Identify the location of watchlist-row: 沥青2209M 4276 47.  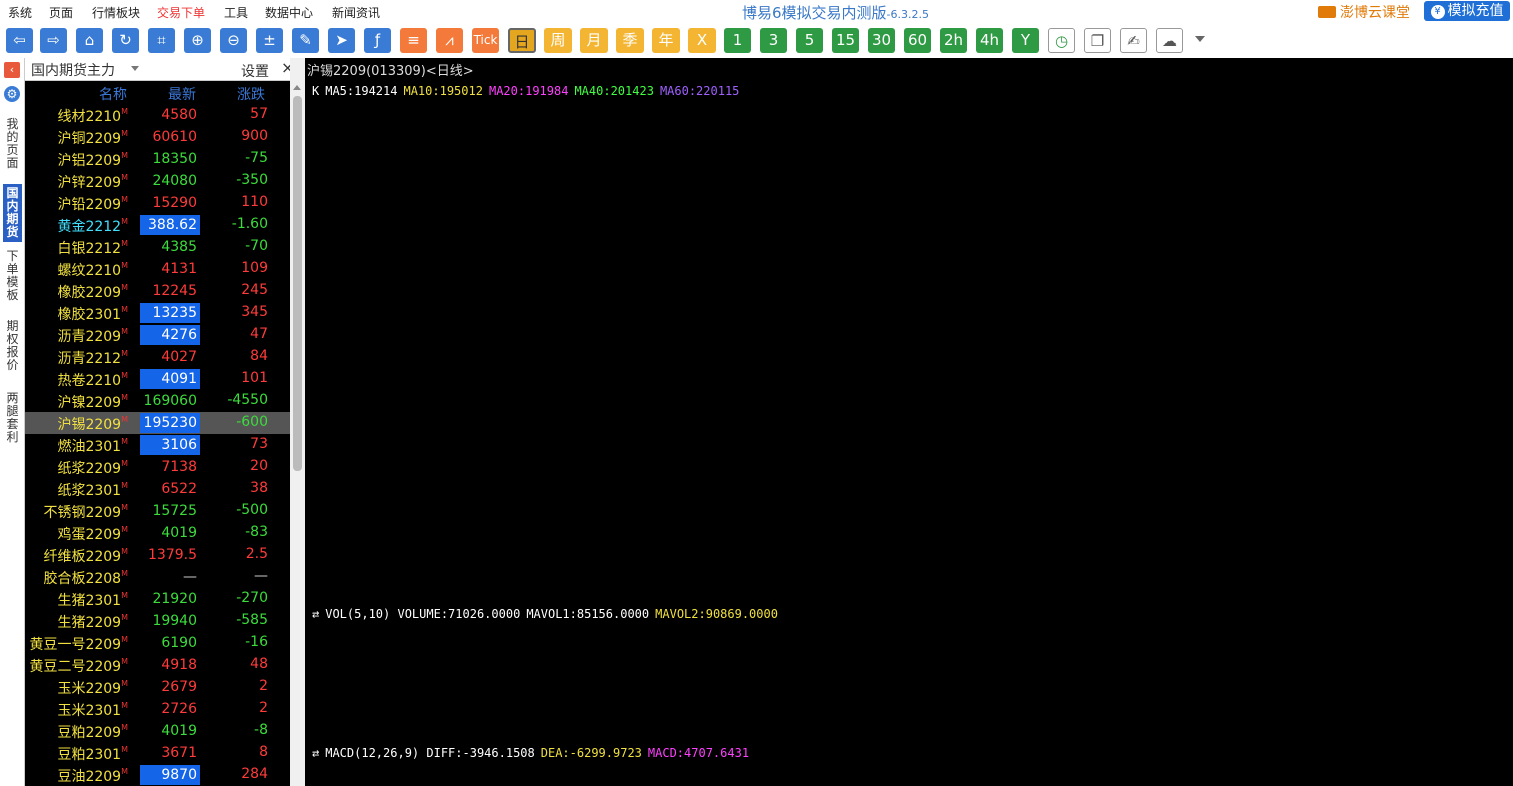
(157, 335).